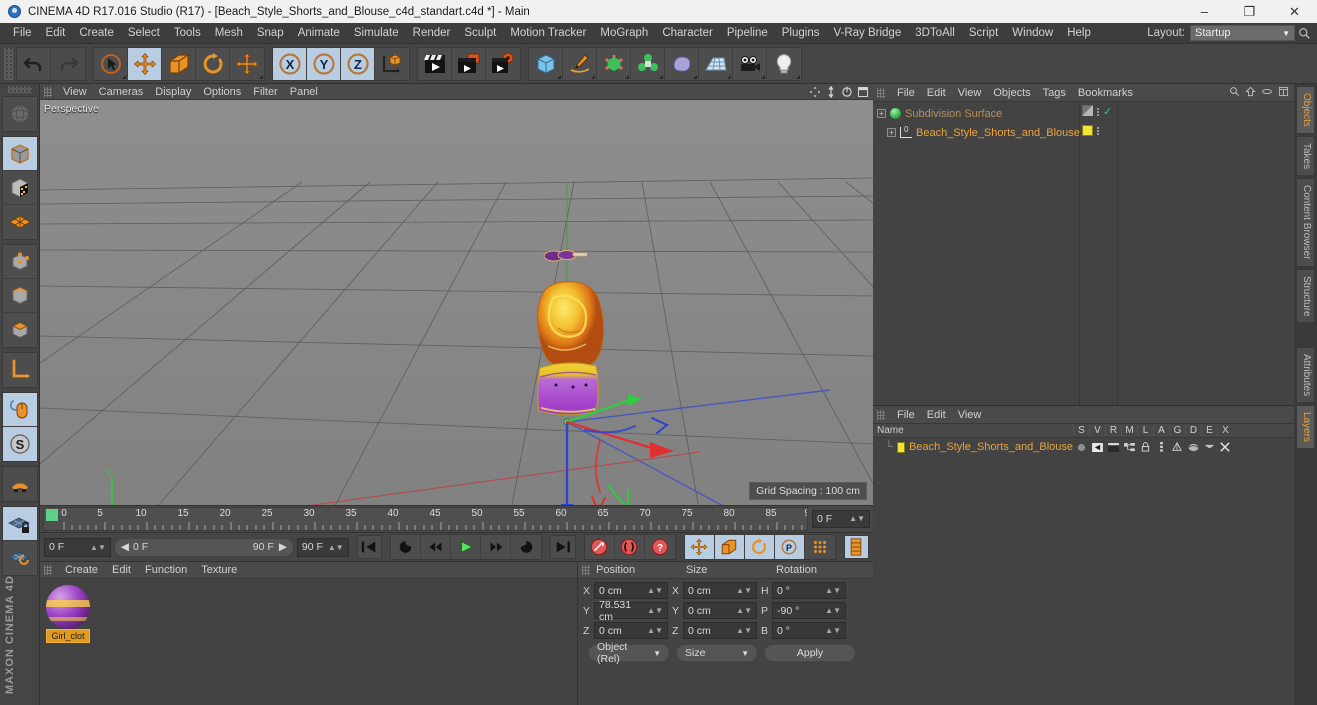 This screenshot has height=705, width=1317. What do you see at coordinates (145, 63) in the screenshot?
I see `move-tool-button` at bounding box center [145, 63].